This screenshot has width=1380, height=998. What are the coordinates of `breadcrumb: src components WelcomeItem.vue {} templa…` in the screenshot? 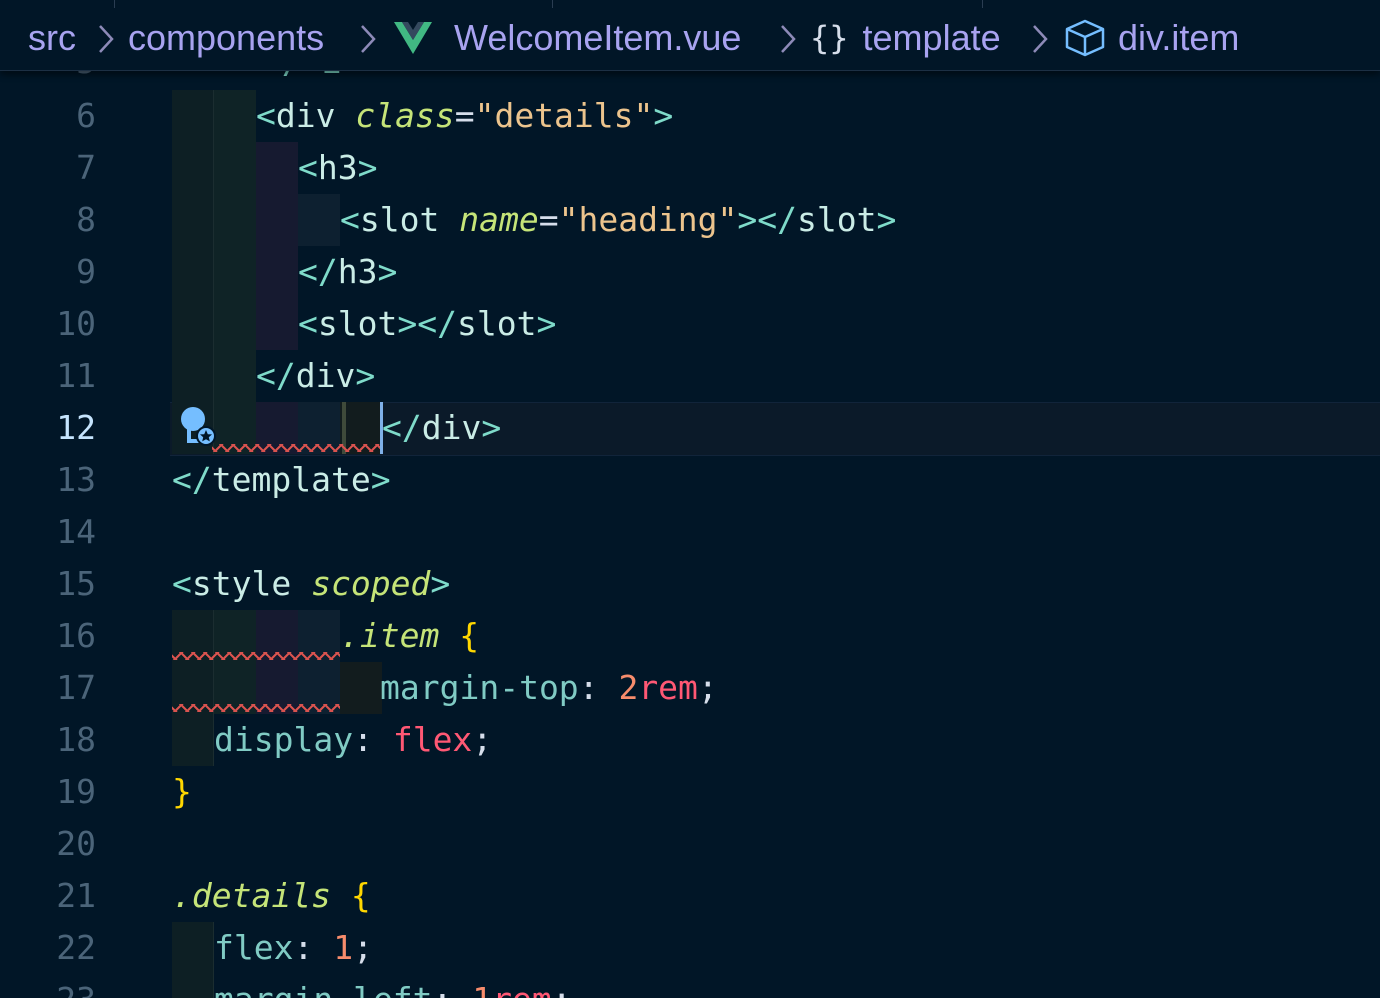 It's located at (690, 35).